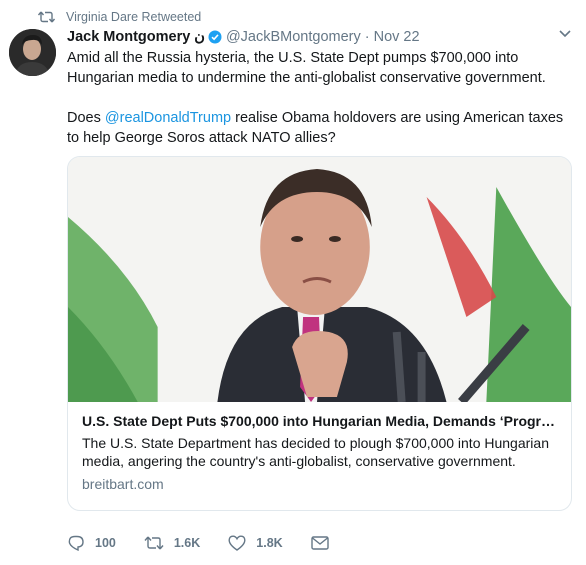  I want to click on reply-count: 100, so click(105, 543).